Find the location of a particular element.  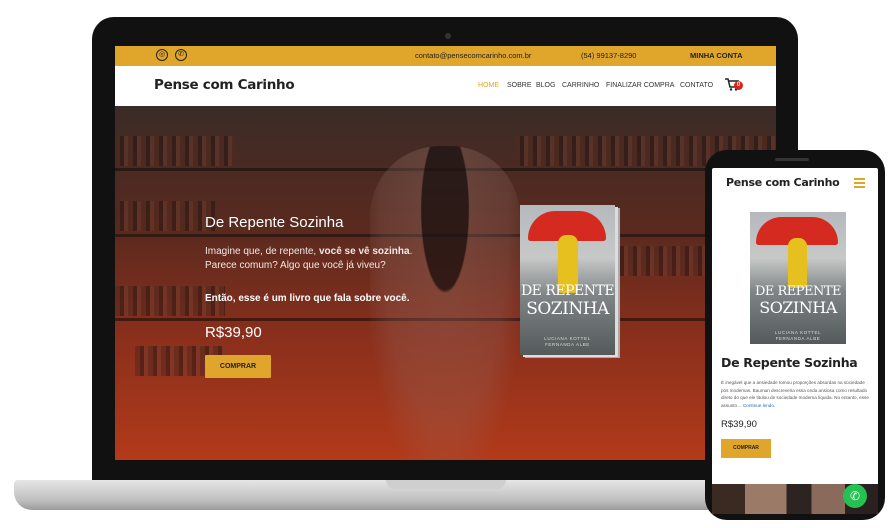

mobile-site-logo: Pense com Carinho is located at coordinates (783, 182).